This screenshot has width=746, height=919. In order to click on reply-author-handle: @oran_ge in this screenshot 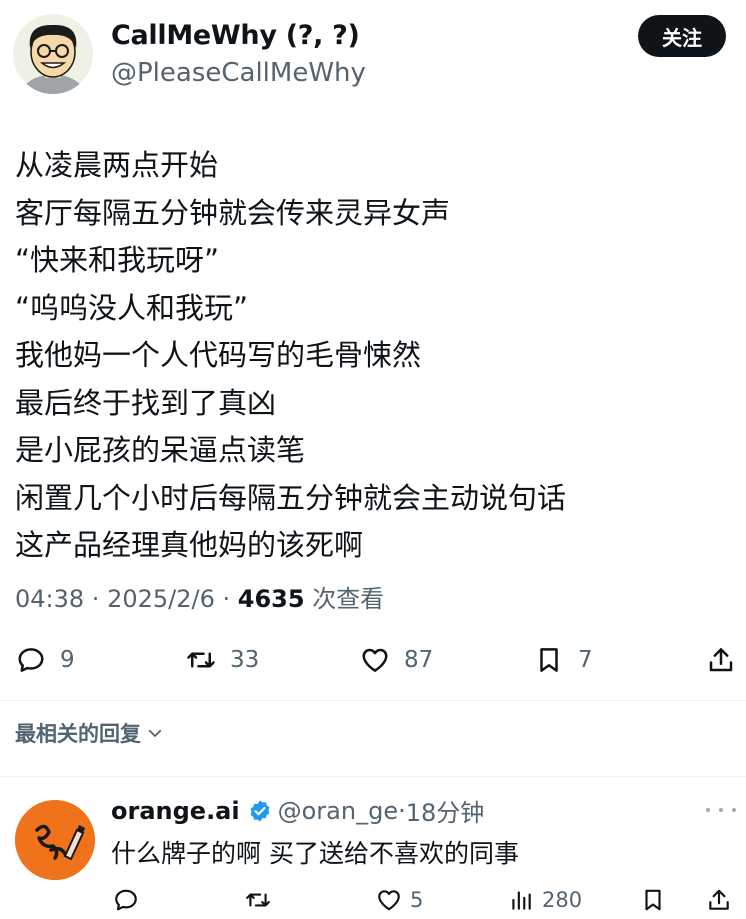, I will do `click(338, 811)`.